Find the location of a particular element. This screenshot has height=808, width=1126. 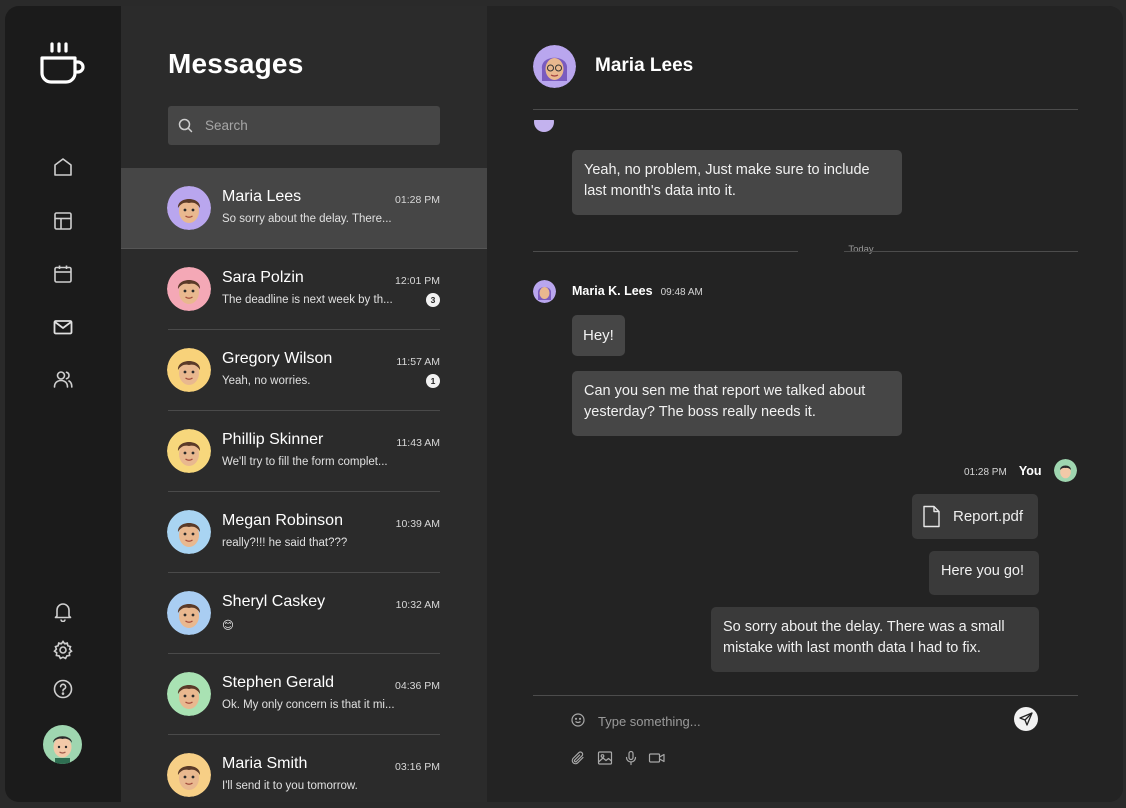

message-time: 03:16 PM is located at coordinates (417, 767).